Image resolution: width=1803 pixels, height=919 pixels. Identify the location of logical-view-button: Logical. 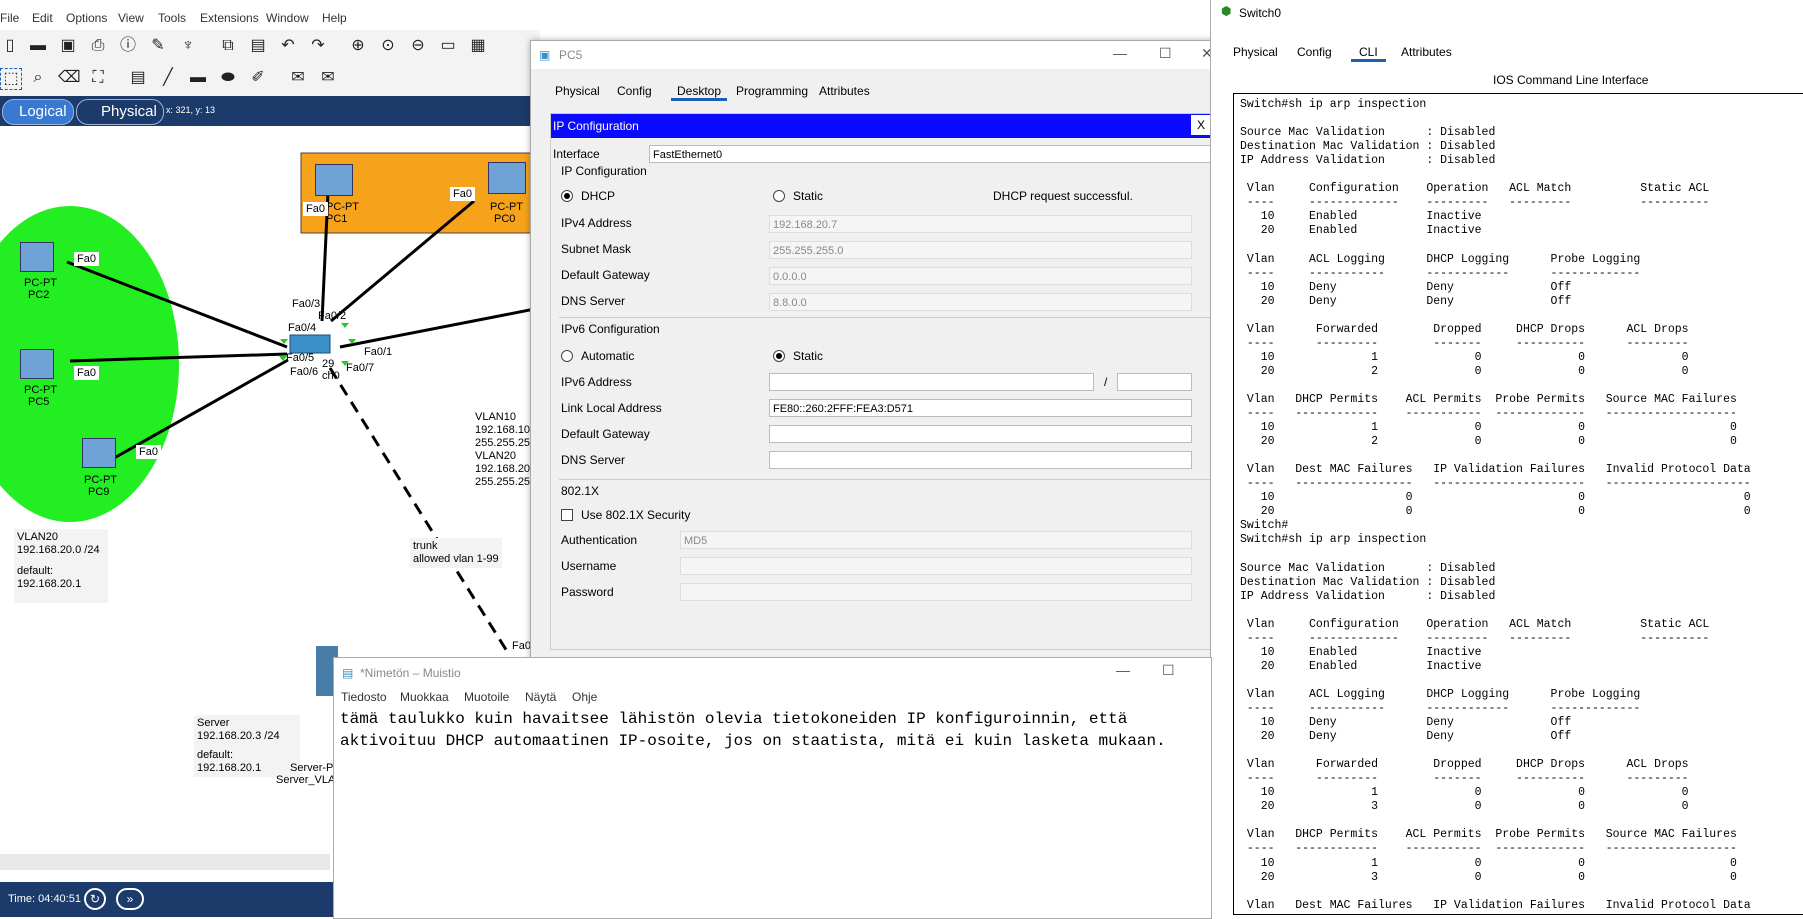
(38, 112).